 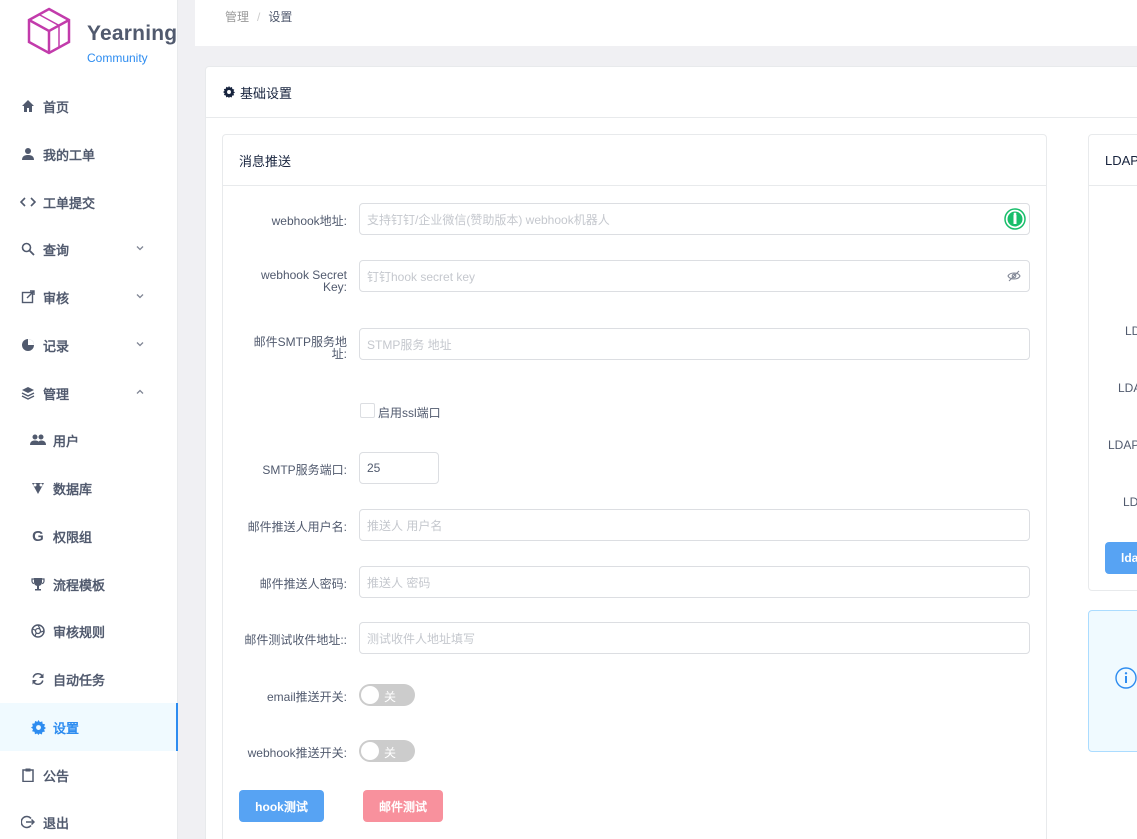 What do you see at coordinates (1121, 558) in the screenshot?
I see `ldap-test-button: lda` at bounding box center [1121, 558].